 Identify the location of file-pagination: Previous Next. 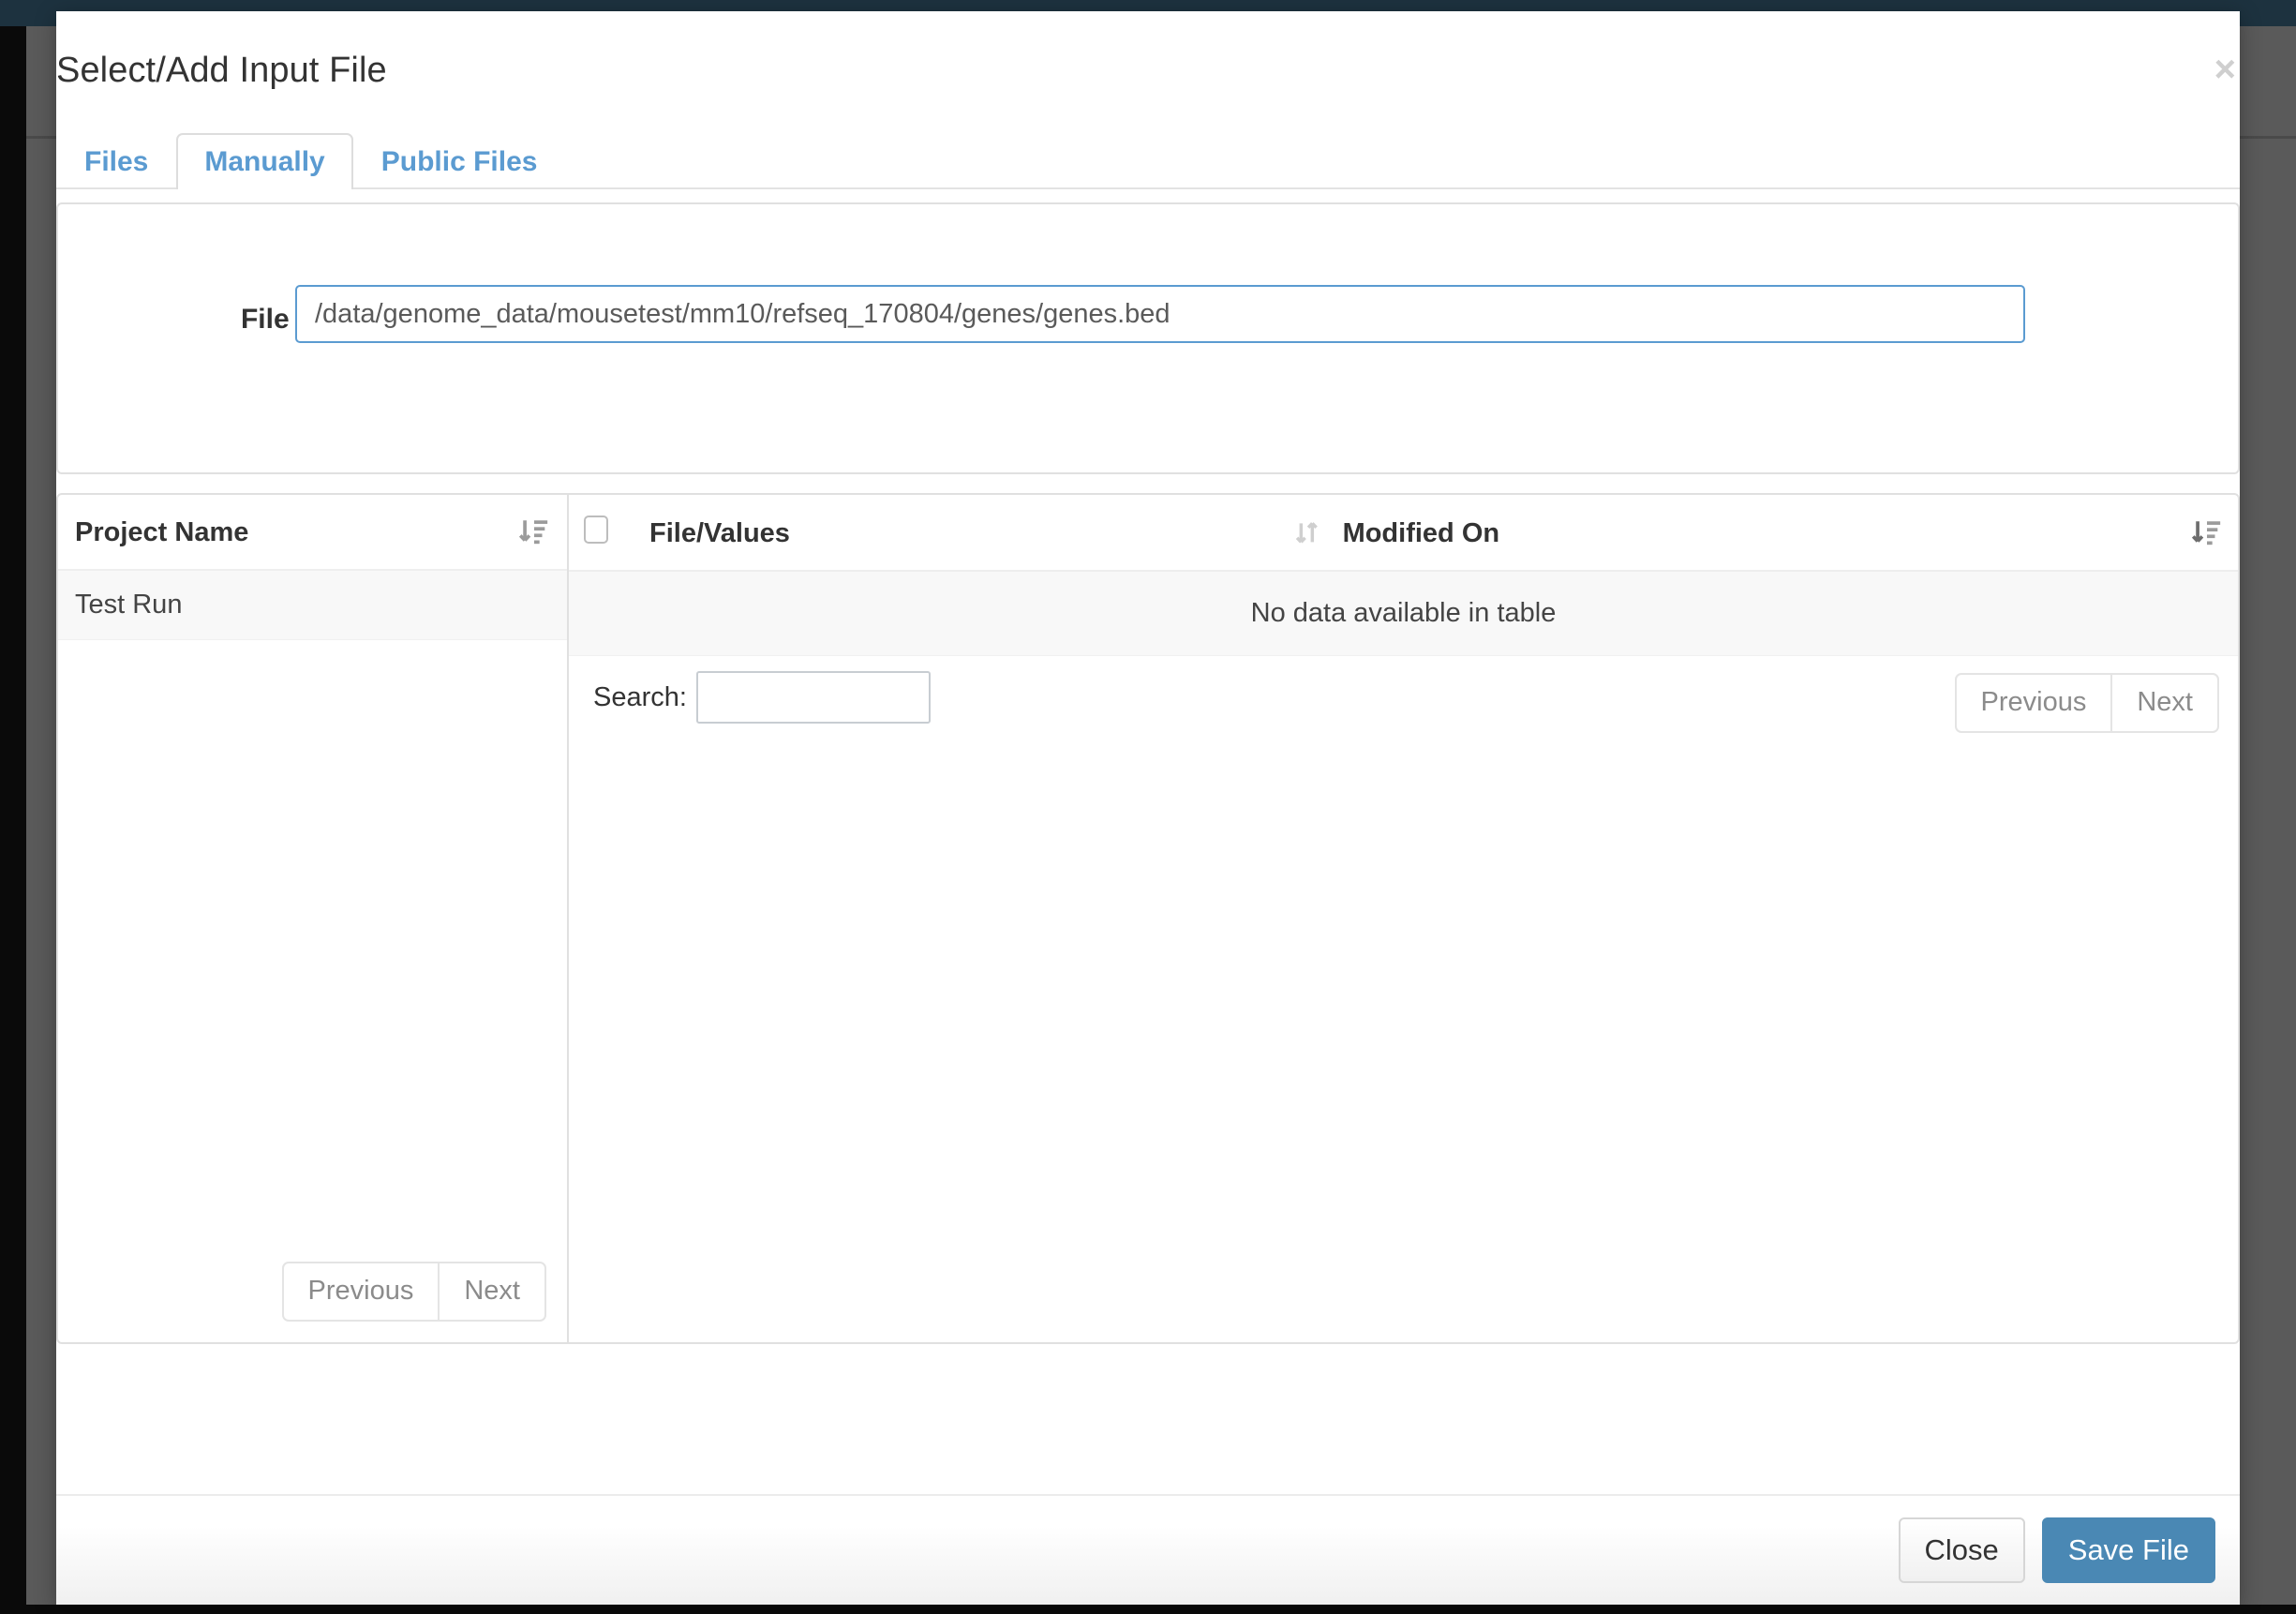
(2086, 703).